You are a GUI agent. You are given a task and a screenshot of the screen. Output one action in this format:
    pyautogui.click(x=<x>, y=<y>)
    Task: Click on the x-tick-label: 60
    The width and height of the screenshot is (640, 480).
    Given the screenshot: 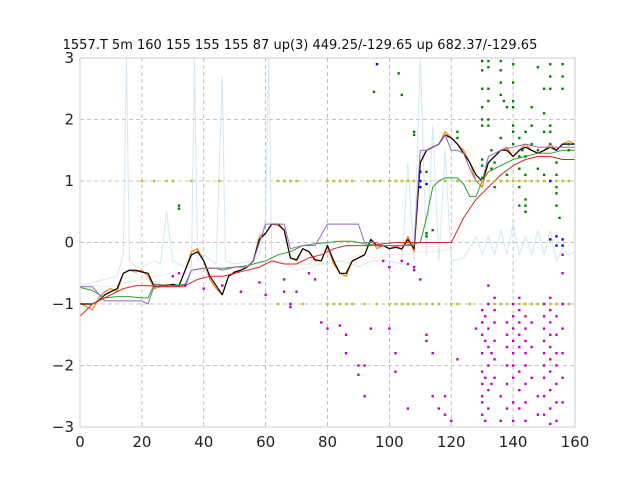 What is the action you would take?
    pyautogui.click(x=265, y=442)
    